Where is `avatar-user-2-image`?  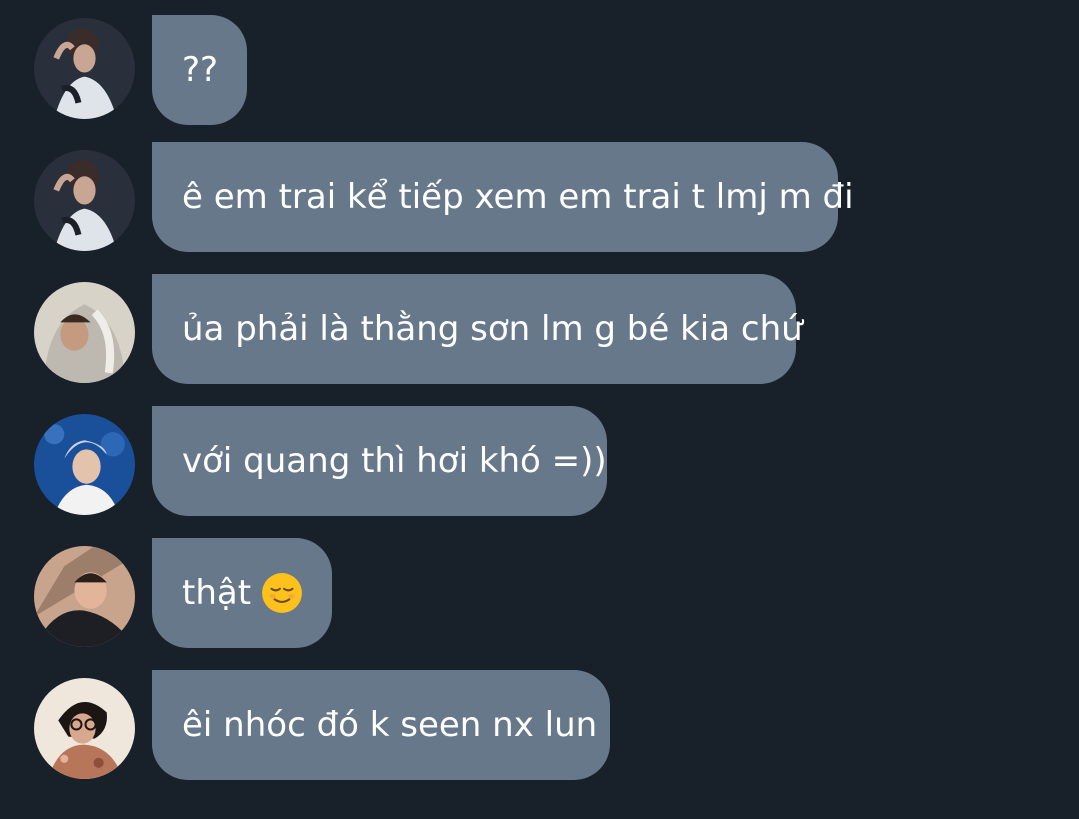
avatar-user-2-image is located at coordinates (84, 332).